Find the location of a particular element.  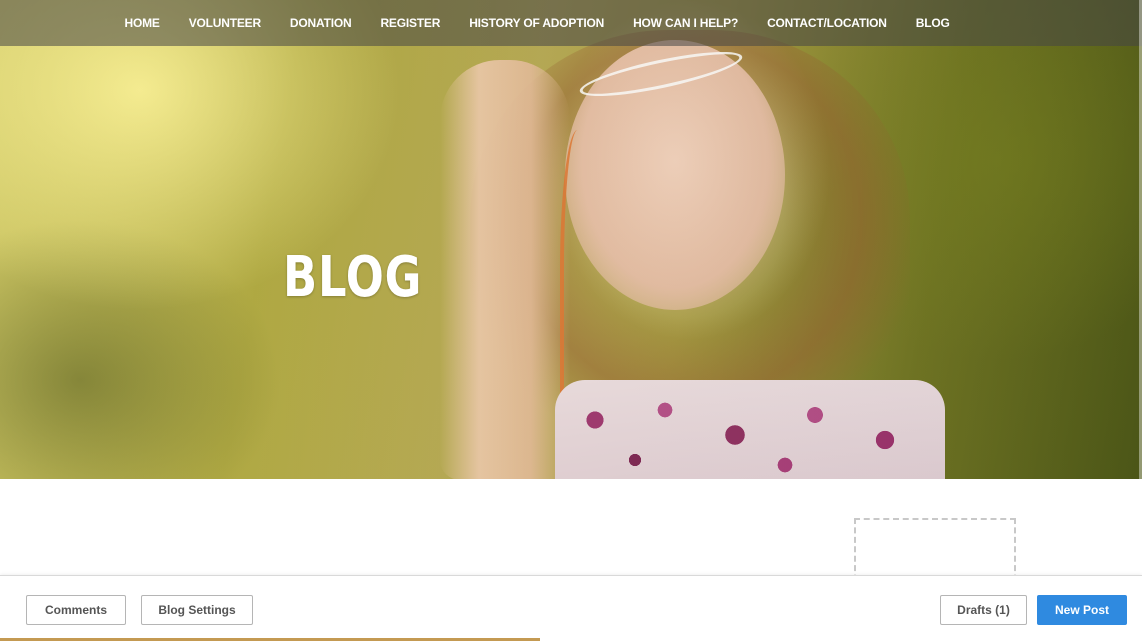

new-post-button: New Post is located at coordinates (1082, 610).